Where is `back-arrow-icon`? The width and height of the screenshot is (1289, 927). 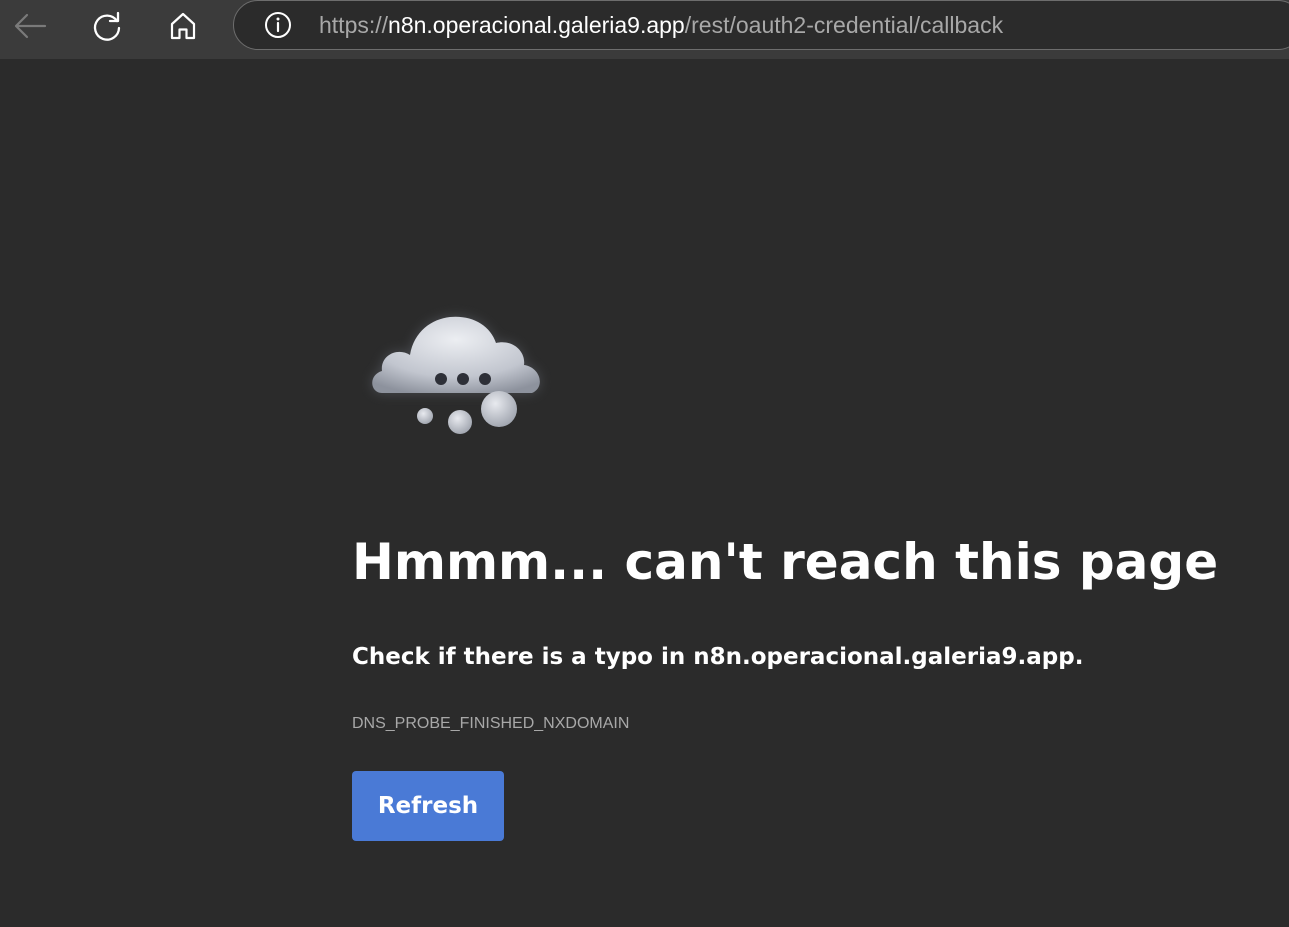 back-arrow-icon is located at coordinates (30, 26).